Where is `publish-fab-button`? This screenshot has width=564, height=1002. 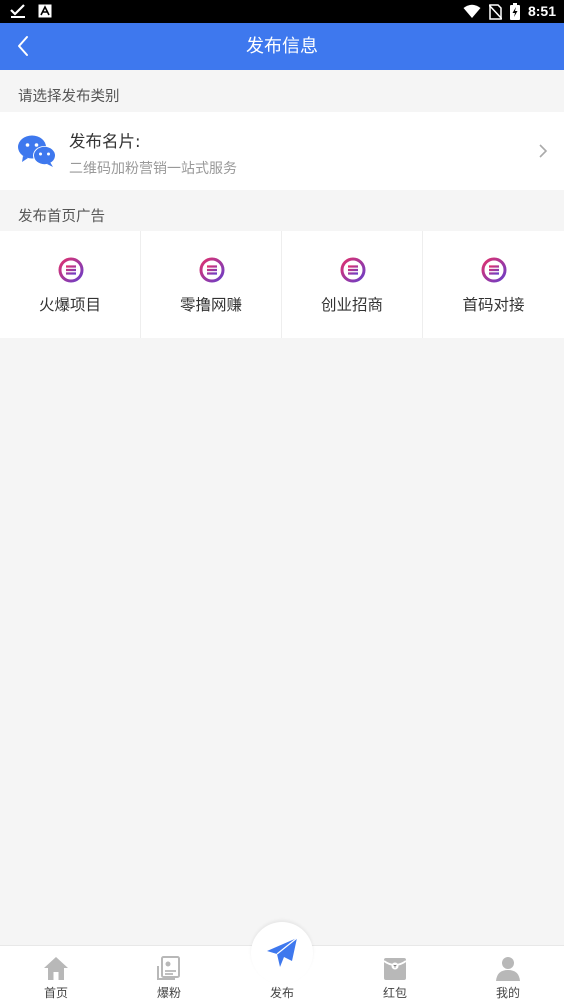 publish-fab-button is located at coordinates (282, 953).